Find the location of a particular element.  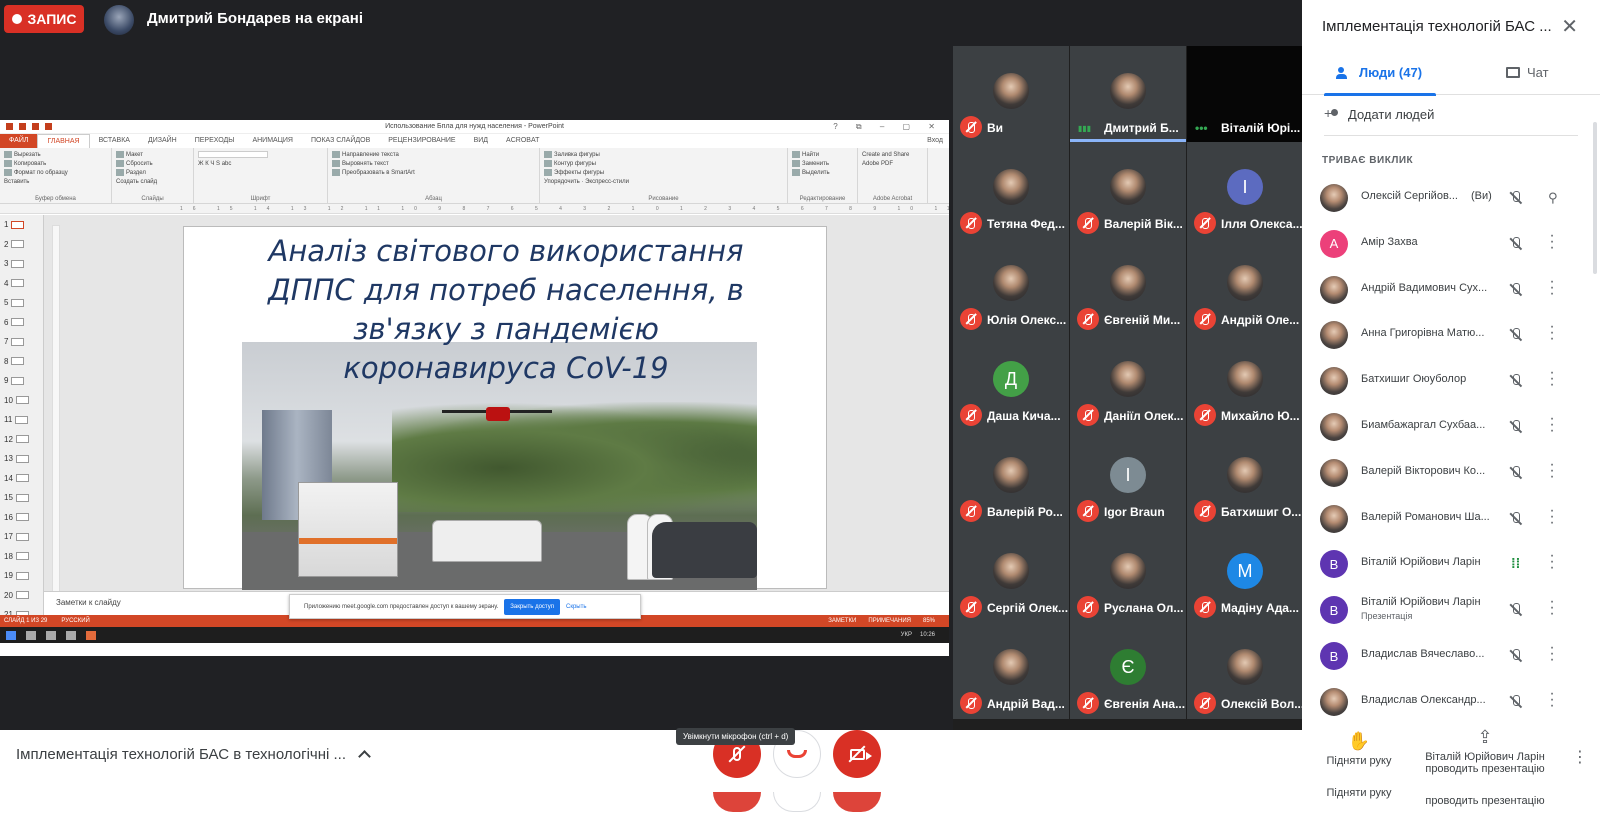

slide-thumbnail: 11 is located at coordinates (21, 420).